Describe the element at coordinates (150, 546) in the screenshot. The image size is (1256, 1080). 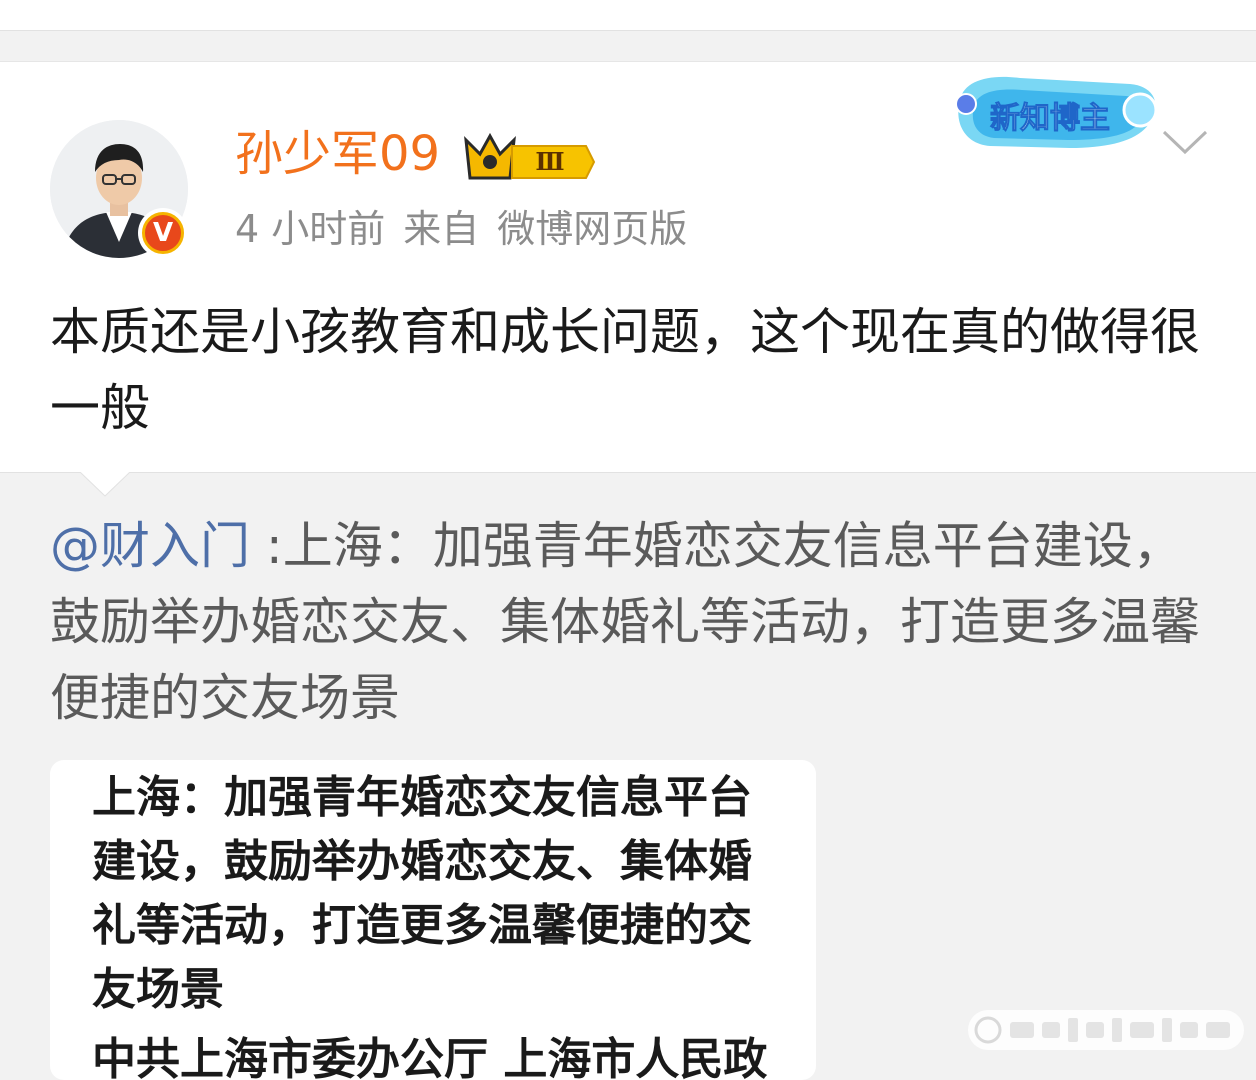
I see `repost-mention: @财入门` at that location.